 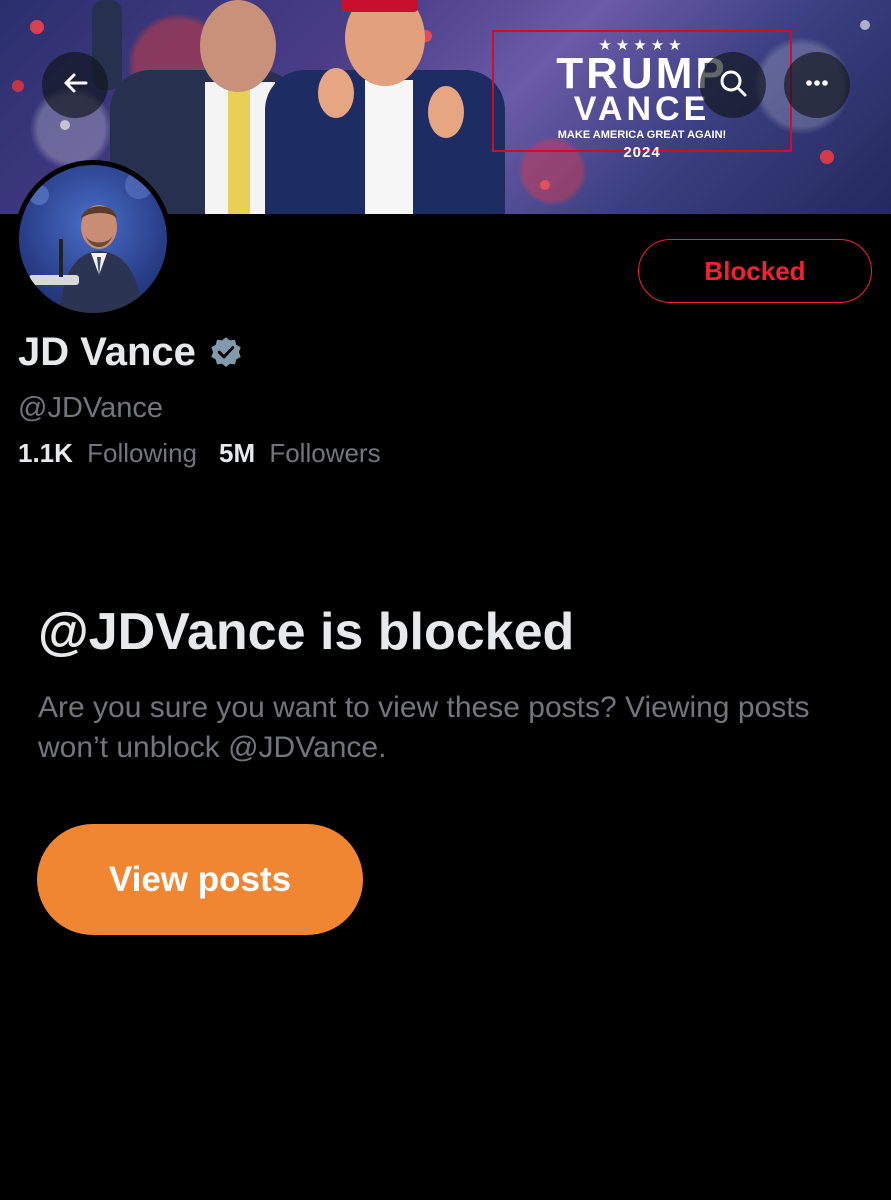 What do you see at coordinates (200, 879) in the screenshot?
I see `view-posts-button: View posts` at bounding box center [200, 879].